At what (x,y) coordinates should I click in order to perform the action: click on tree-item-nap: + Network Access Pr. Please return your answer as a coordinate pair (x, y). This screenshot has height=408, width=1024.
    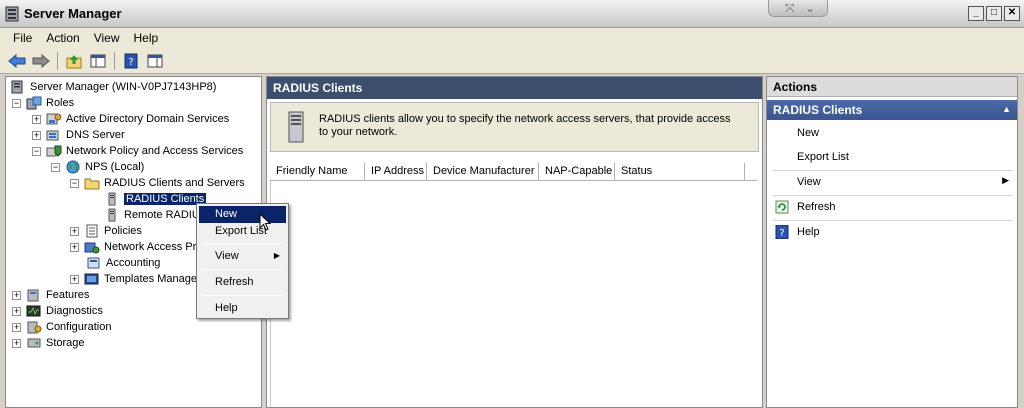
    Looking at the image, I should click on (133, 247).